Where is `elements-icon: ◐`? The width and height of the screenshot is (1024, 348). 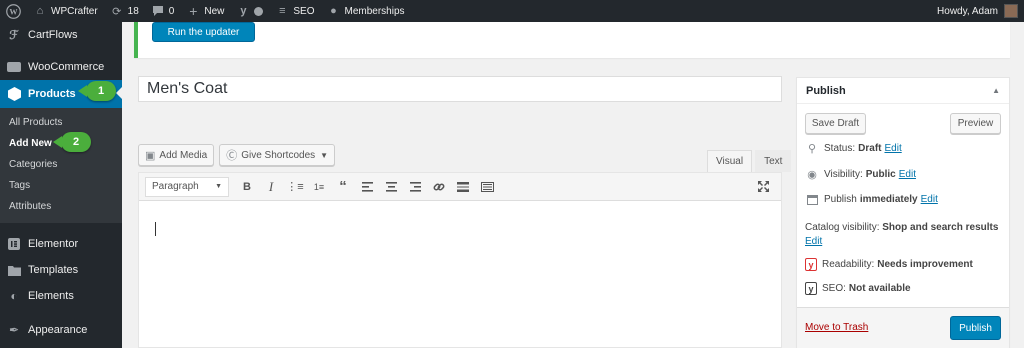 elements-icon: ◐ is located at coordinates (14, 296).